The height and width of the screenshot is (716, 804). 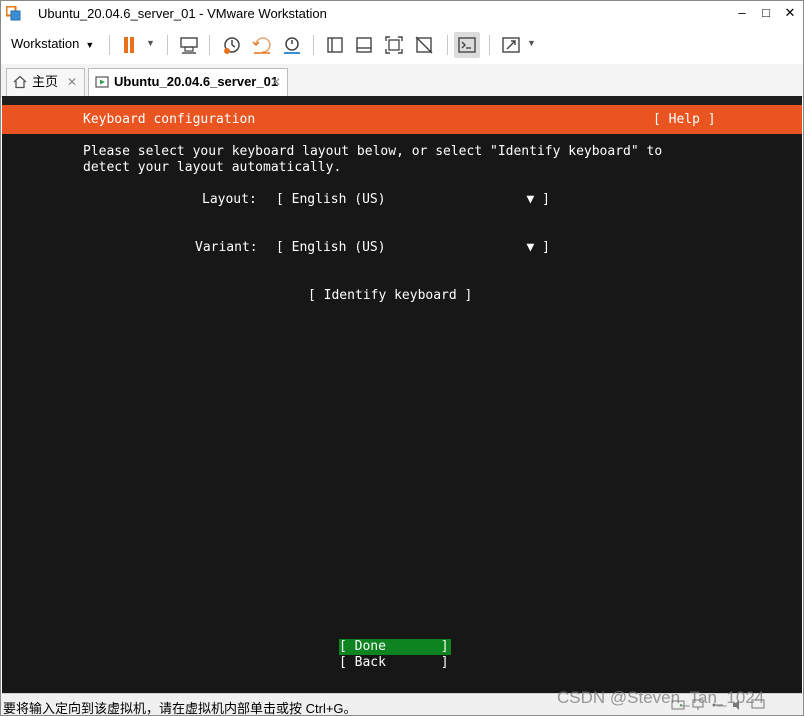 I want to click on tab-home: 主页 ✕, so click(x=45, y=82).